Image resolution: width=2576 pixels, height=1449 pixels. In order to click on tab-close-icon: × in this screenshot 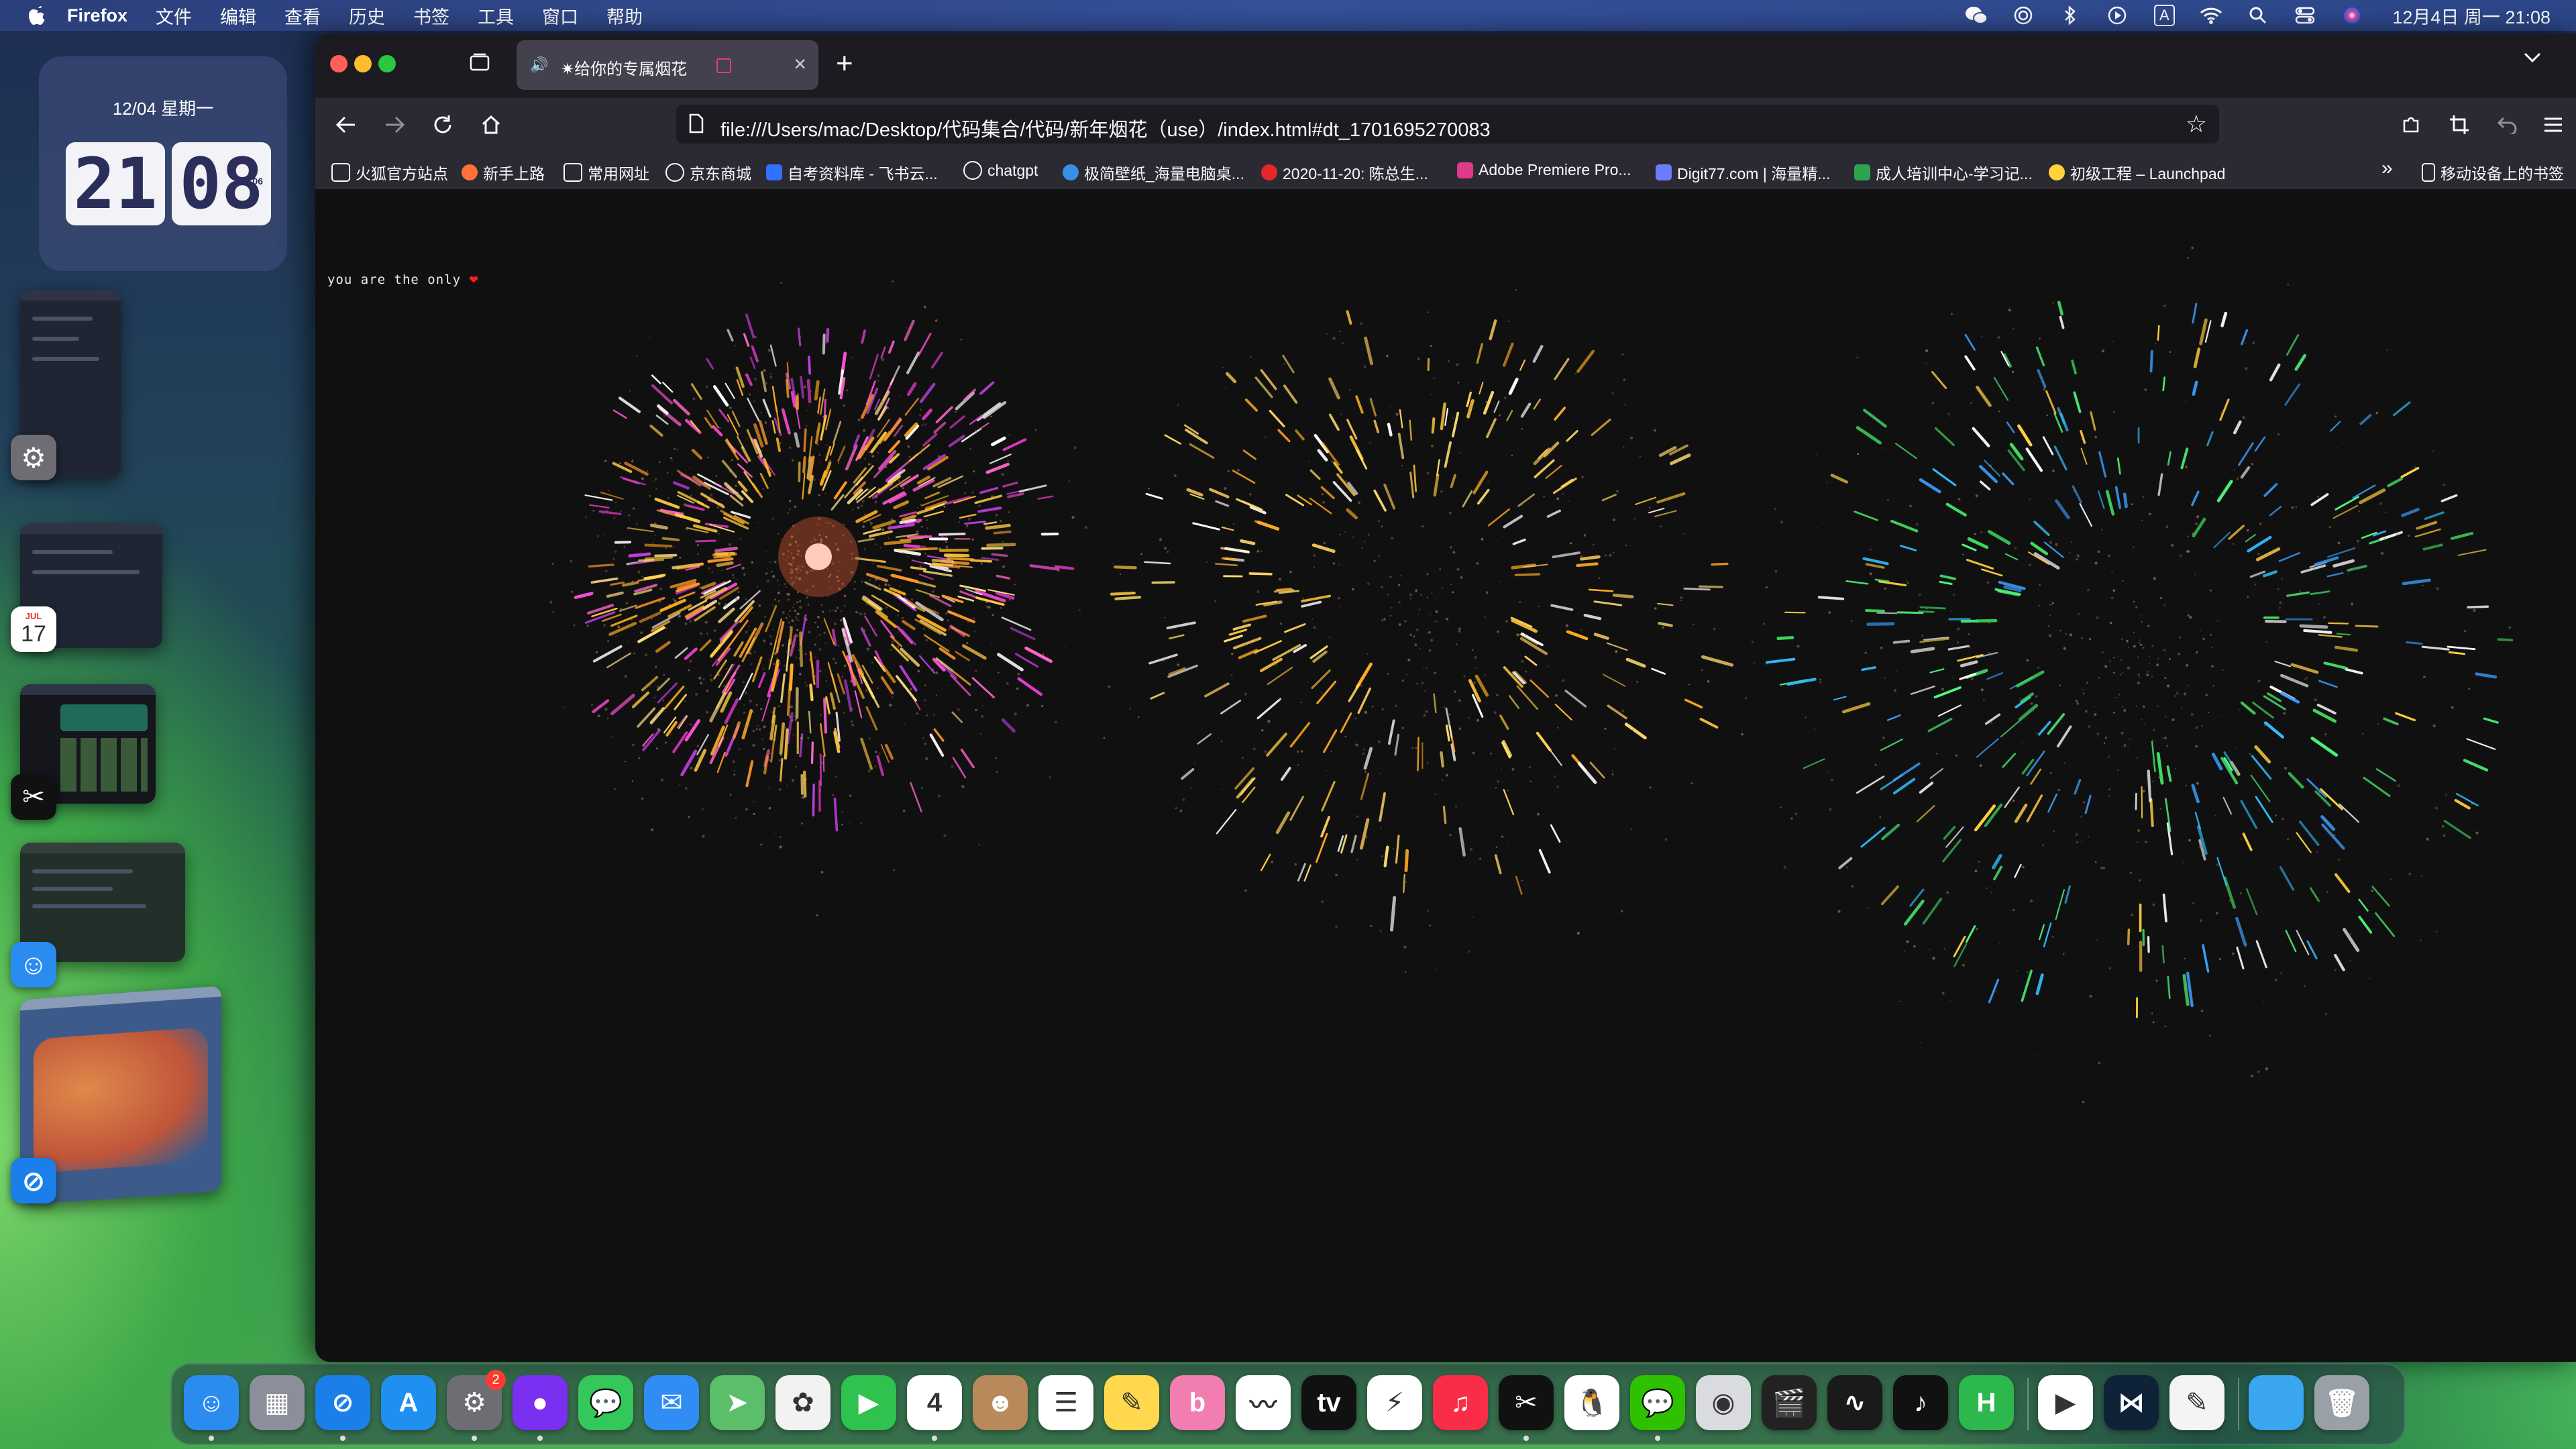, I will do `click(800, 64)`.